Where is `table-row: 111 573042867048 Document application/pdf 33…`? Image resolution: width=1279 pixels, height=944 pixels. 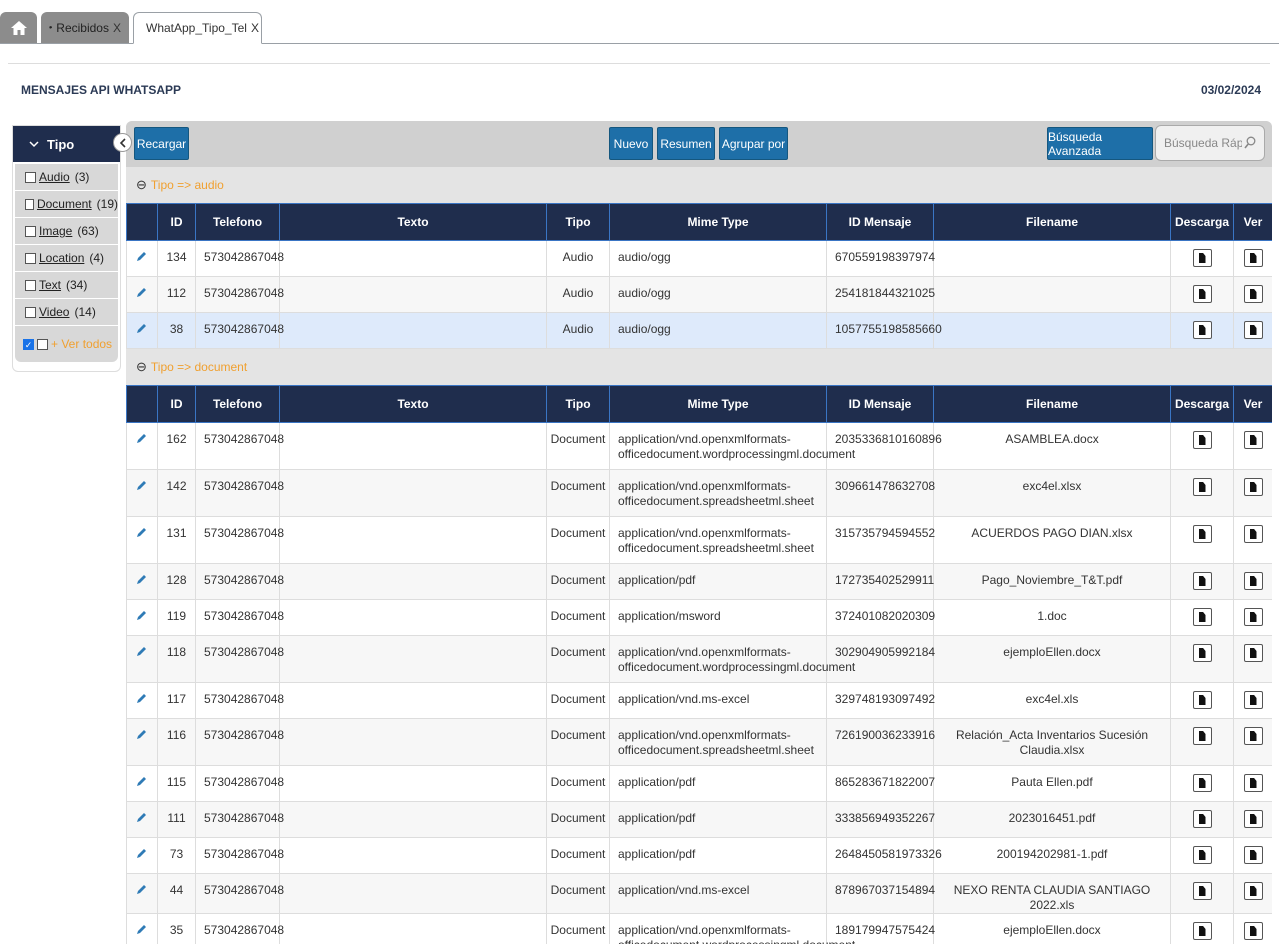 table-row: 111 573042867048 Document application/pdf 33… is located at coordinates (699, 819).